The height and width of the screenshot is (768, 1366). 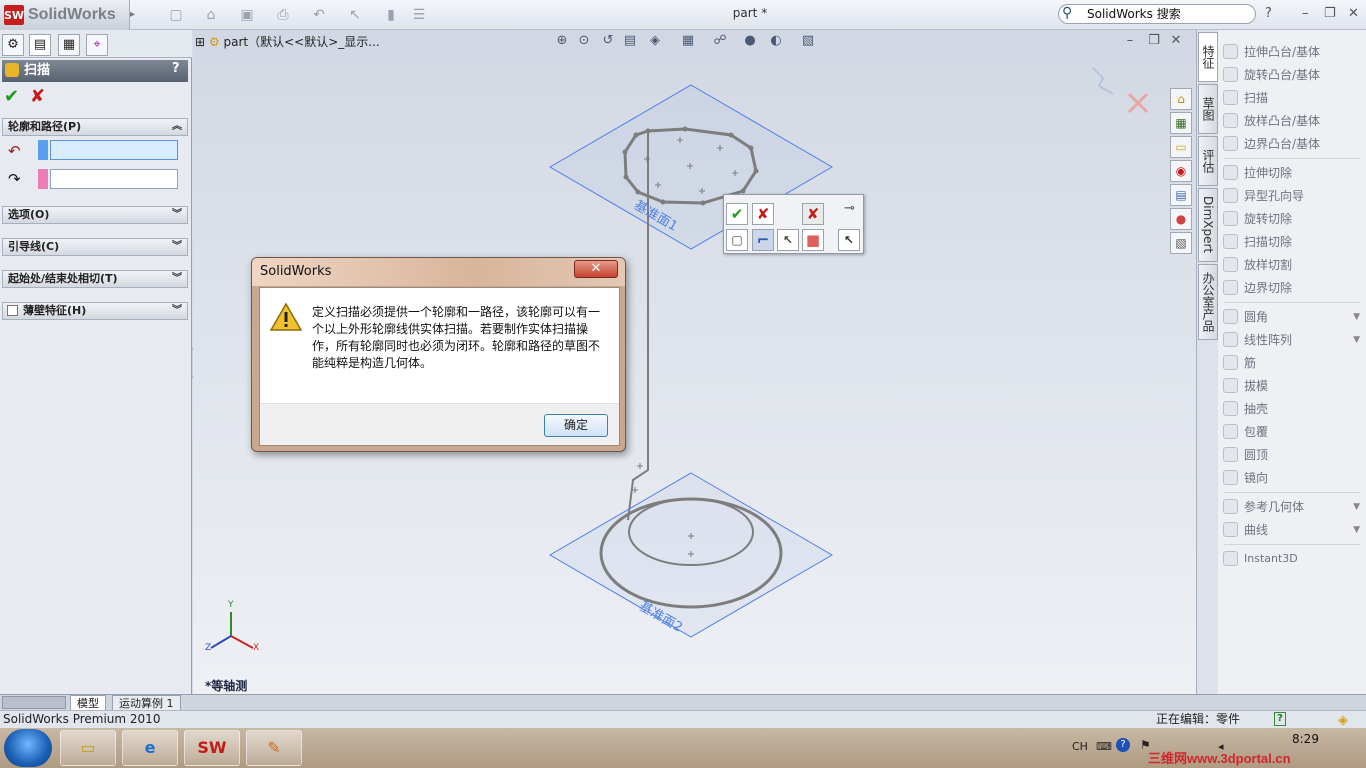 I want to click on dialog-ok-button: 确定, so click(x=576, y=425).